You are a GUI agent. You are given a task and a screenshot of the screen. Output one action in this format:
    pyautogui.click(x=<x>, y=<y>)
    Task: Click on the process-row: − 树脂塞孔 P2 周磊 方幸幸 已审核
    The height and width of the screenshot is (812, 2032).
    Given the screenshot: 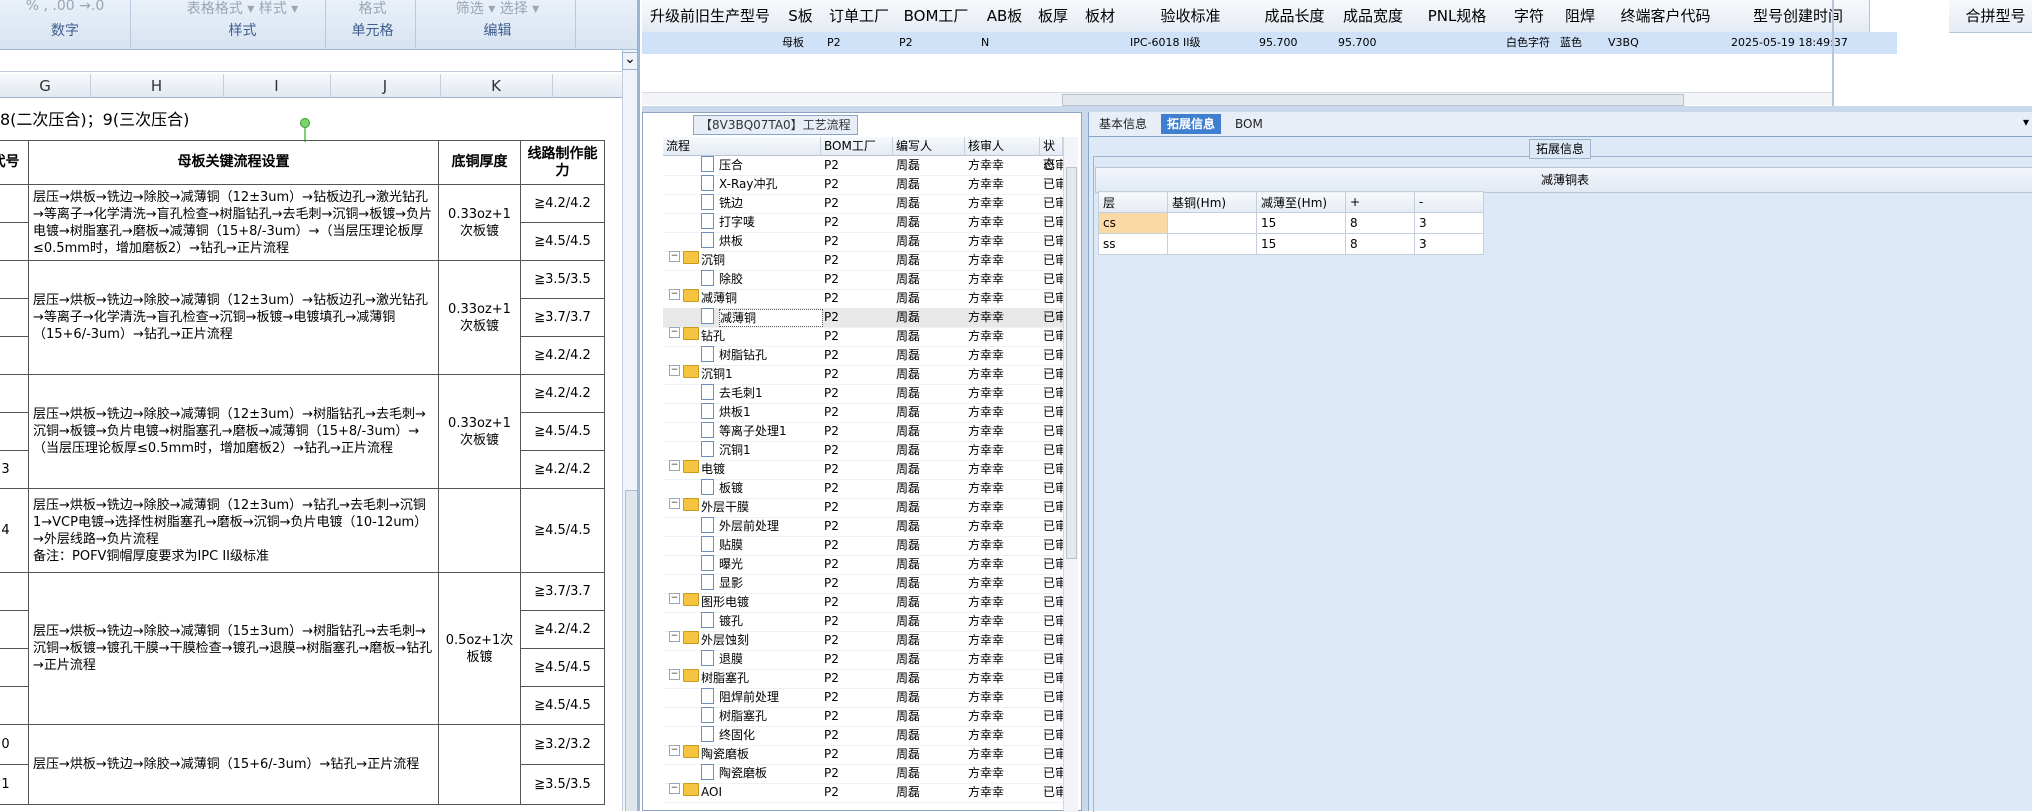 What is the action you would take?
    pyautogui.click(x=863, y=679)
    